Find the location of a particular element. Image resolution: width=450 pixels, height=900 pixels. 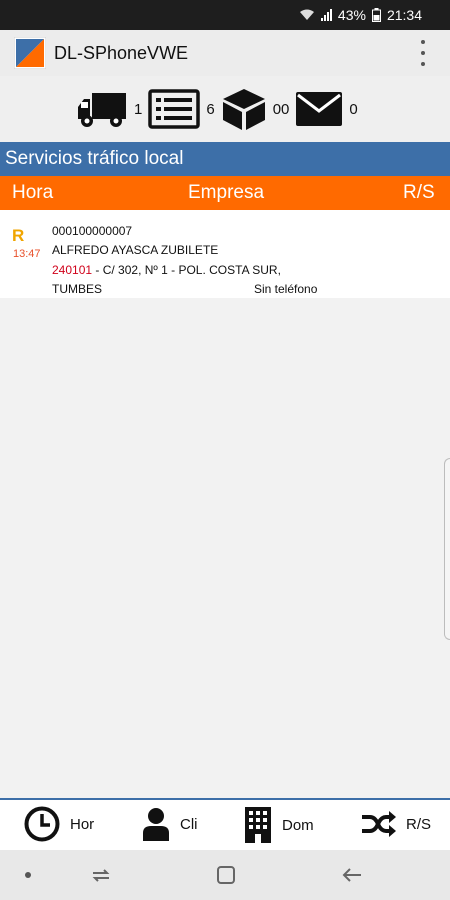

sort-by-address-button: Dom is located at coordinates (279, 825).